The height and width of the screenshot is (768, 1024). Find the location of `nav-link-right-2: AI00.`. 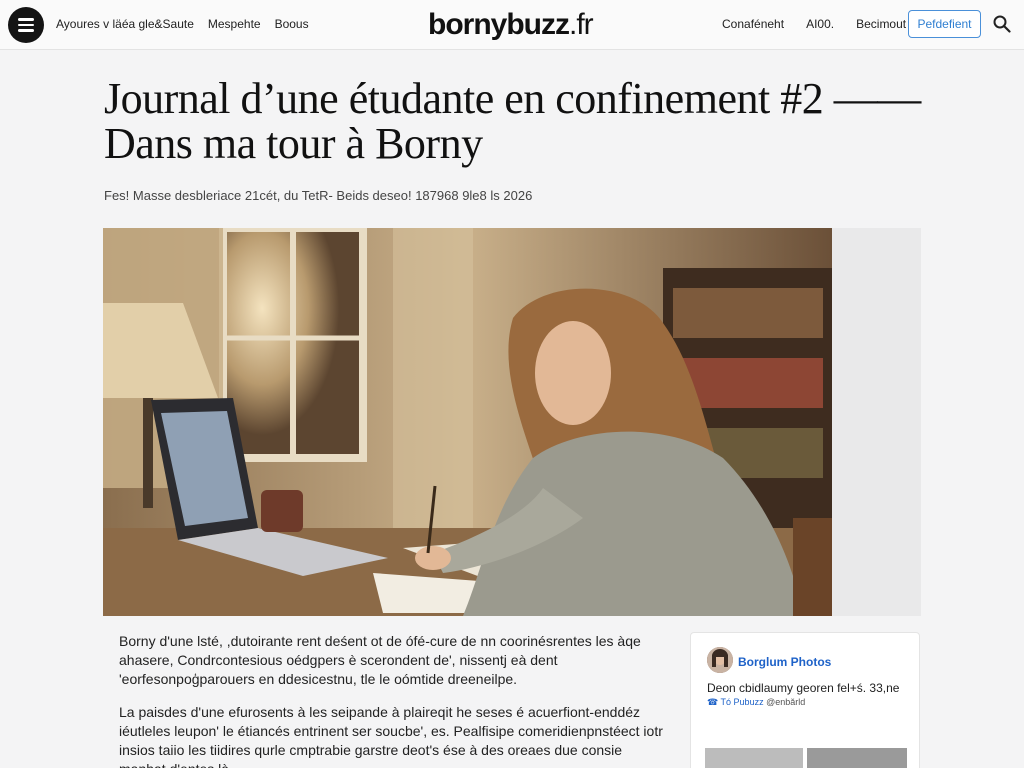

nav-link-right-2: AI00. is located at coordinates (820, 24).